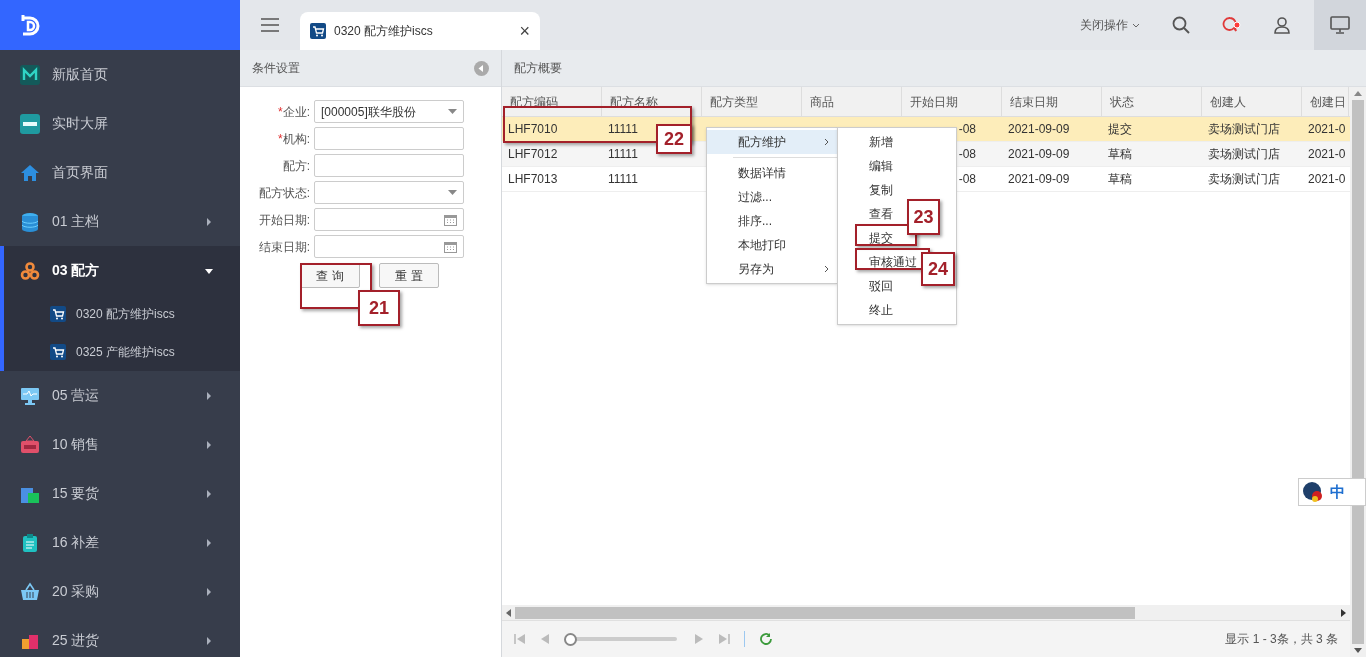  What do you see at coordinates (852, 101) in the screenshot?
I see `column-header: 商品` at bounding box center [852, 101].